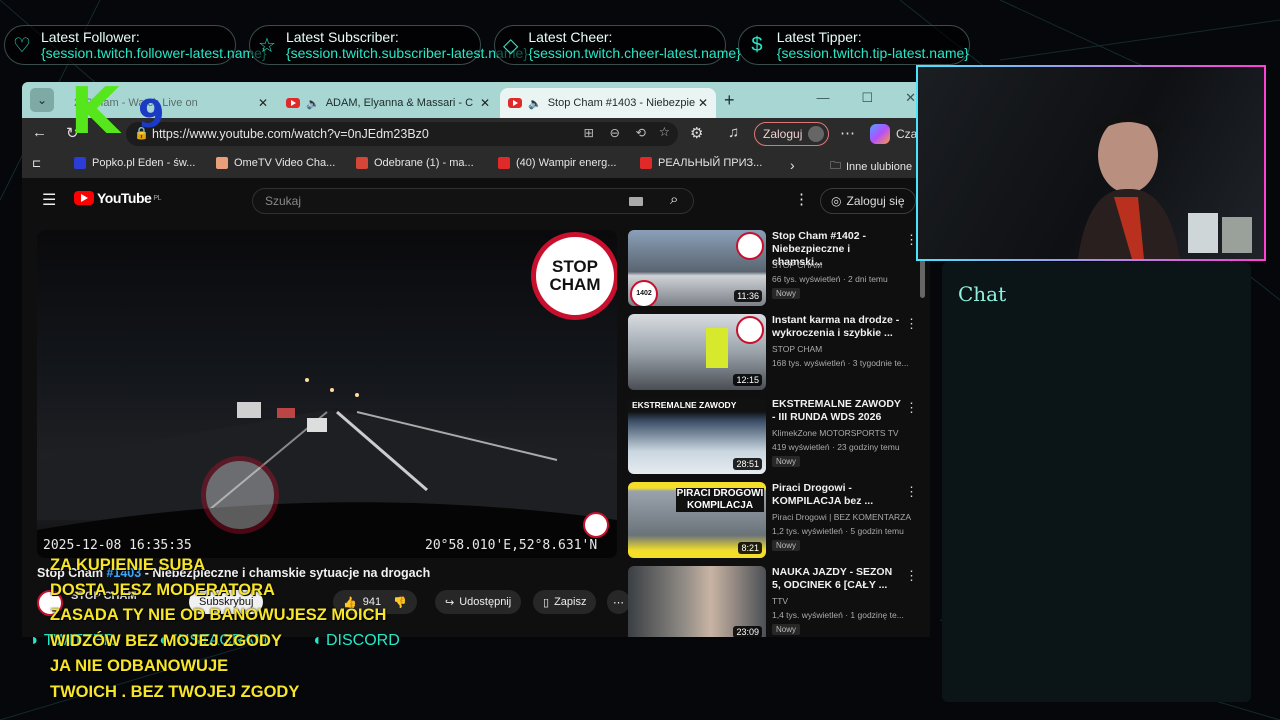 The height and width of the screenshot is (720, 1280). Describe the element at coordinates (90, 37) in the screenshot. I see `alert-title: Latest Follower:` at that location.